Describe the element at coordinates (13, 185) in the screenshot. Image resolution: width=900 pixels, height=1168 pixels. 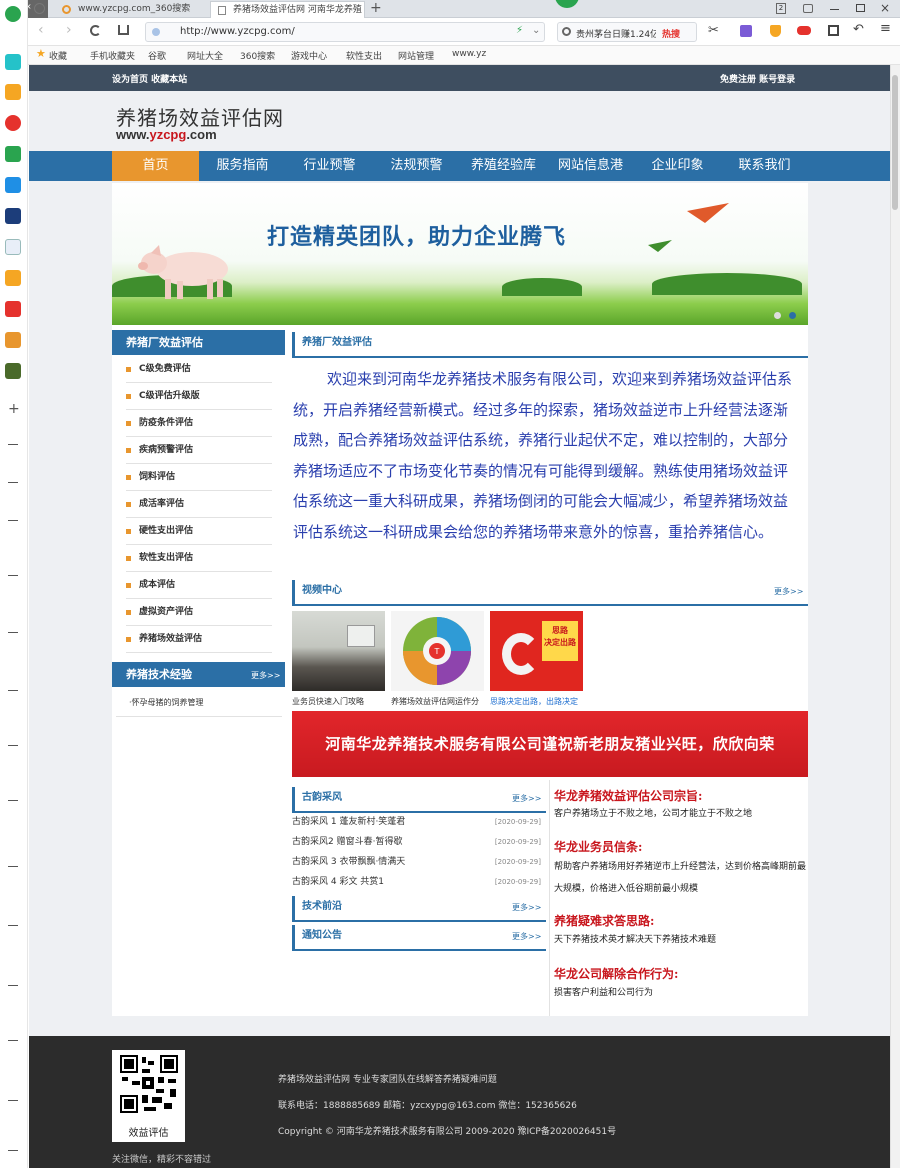
I see `pdf-icon` at that location.